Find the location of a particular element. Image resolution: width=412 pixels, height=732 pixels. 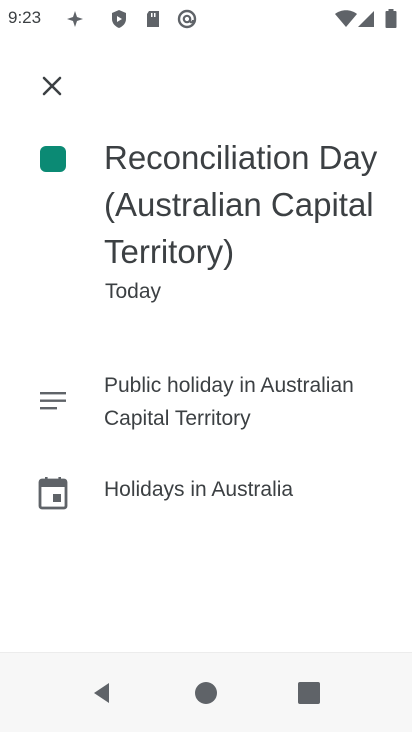

navigation-bar is located at coordinates (206, 692).